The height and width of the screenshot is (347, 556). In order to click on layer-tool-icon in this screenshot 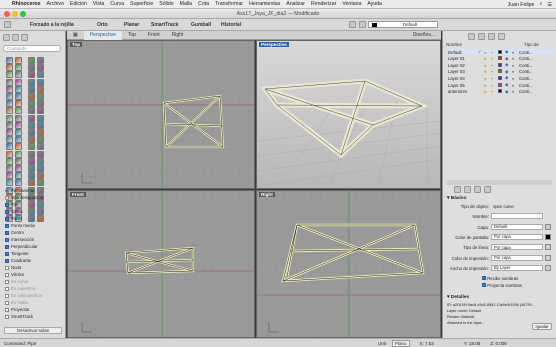, I will do `click(40, 168)`.